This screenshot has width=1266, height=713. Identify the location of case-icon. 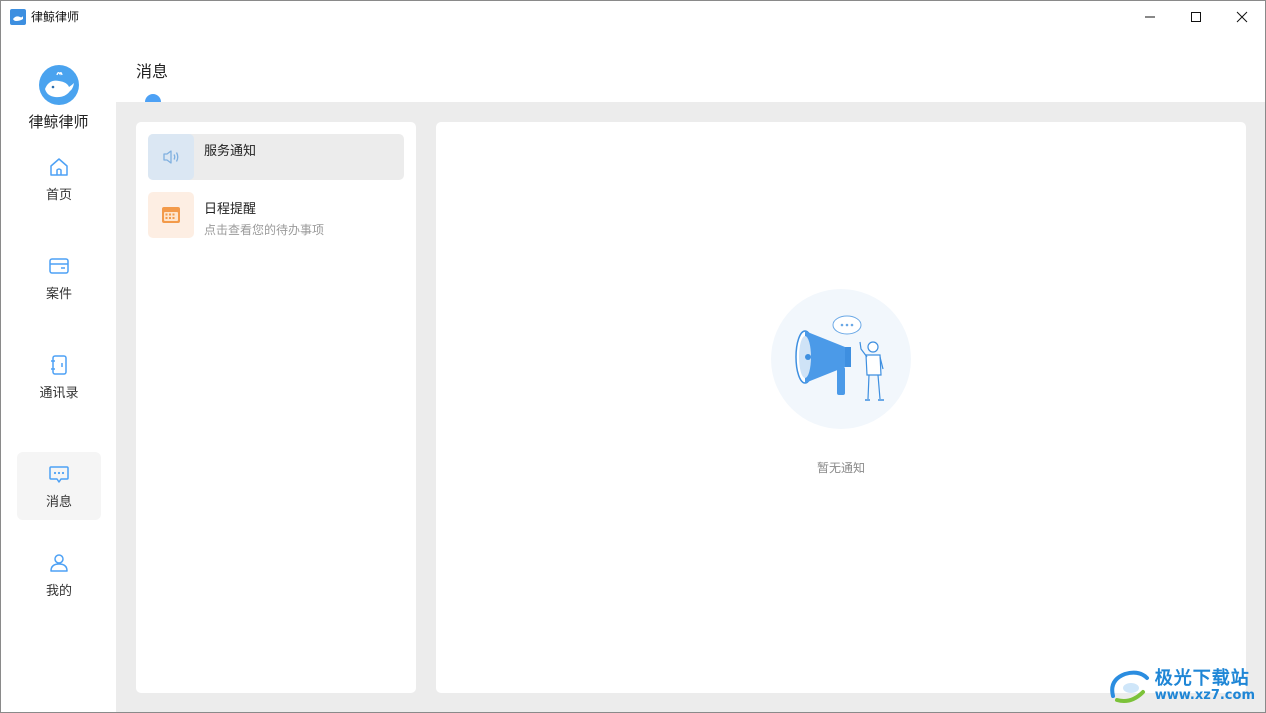
(59, 265).